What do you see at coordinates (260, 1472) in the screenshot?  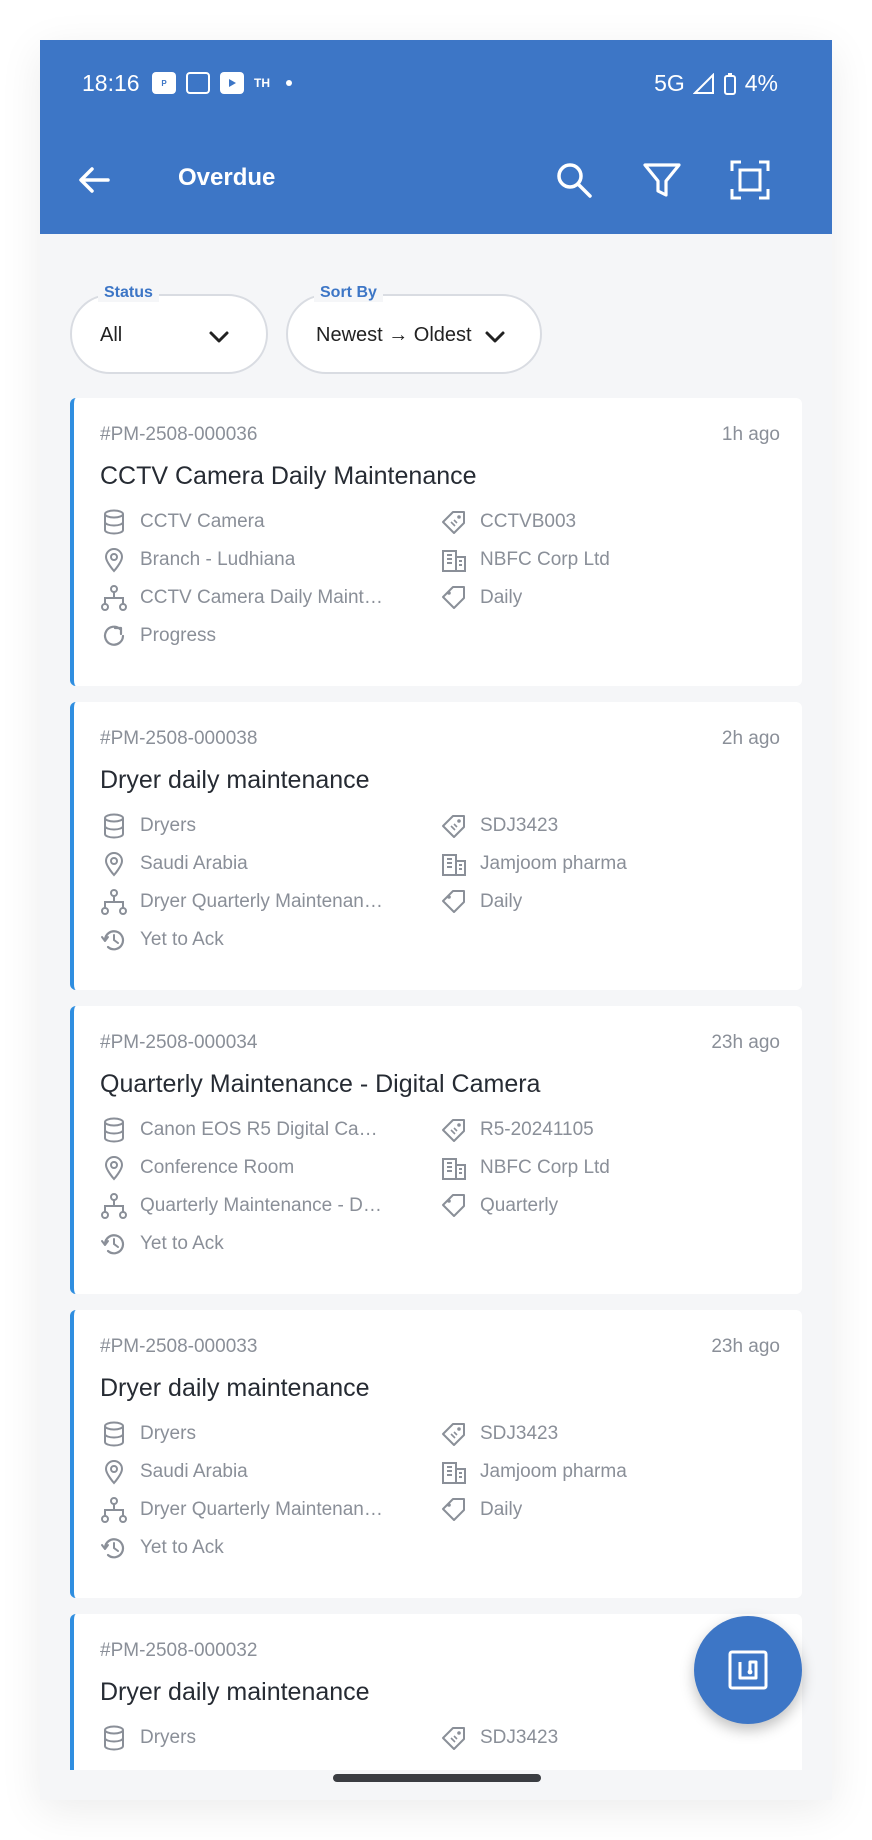 I see `location-row: Saudi Arabia` at bounding box center [260, 1472].